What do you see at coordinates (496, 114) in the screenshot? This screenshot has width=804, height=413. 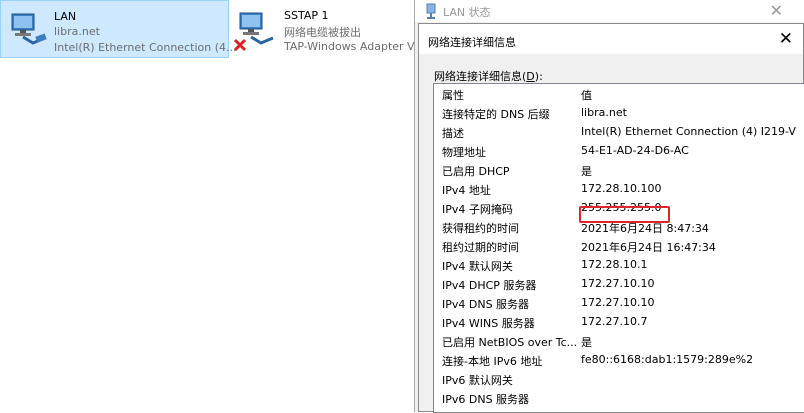 I see `row-property: 连接特定的 DNS 后缀` at bounding box center [496, 114].